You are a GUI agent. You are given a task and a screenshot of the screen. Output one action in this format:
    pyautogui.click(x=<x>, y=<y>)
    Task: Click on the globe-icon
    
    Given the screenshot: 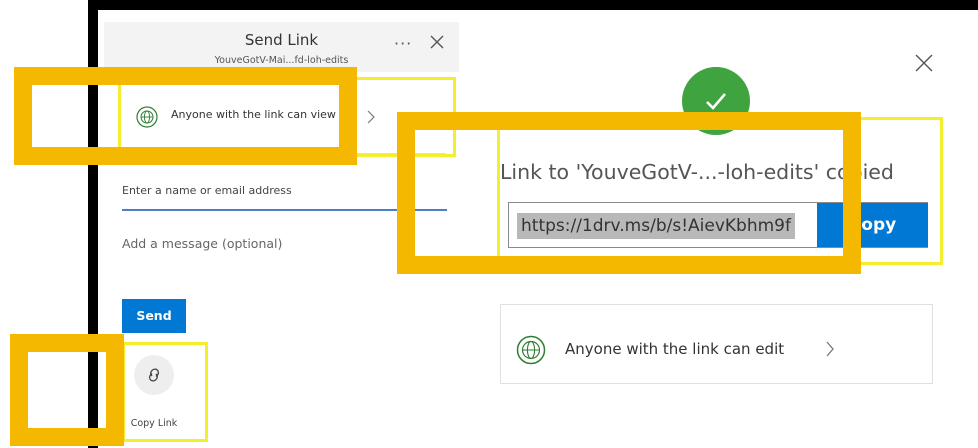 What is the action you would take?
    pyautogui.click(x=531, y=350)
    